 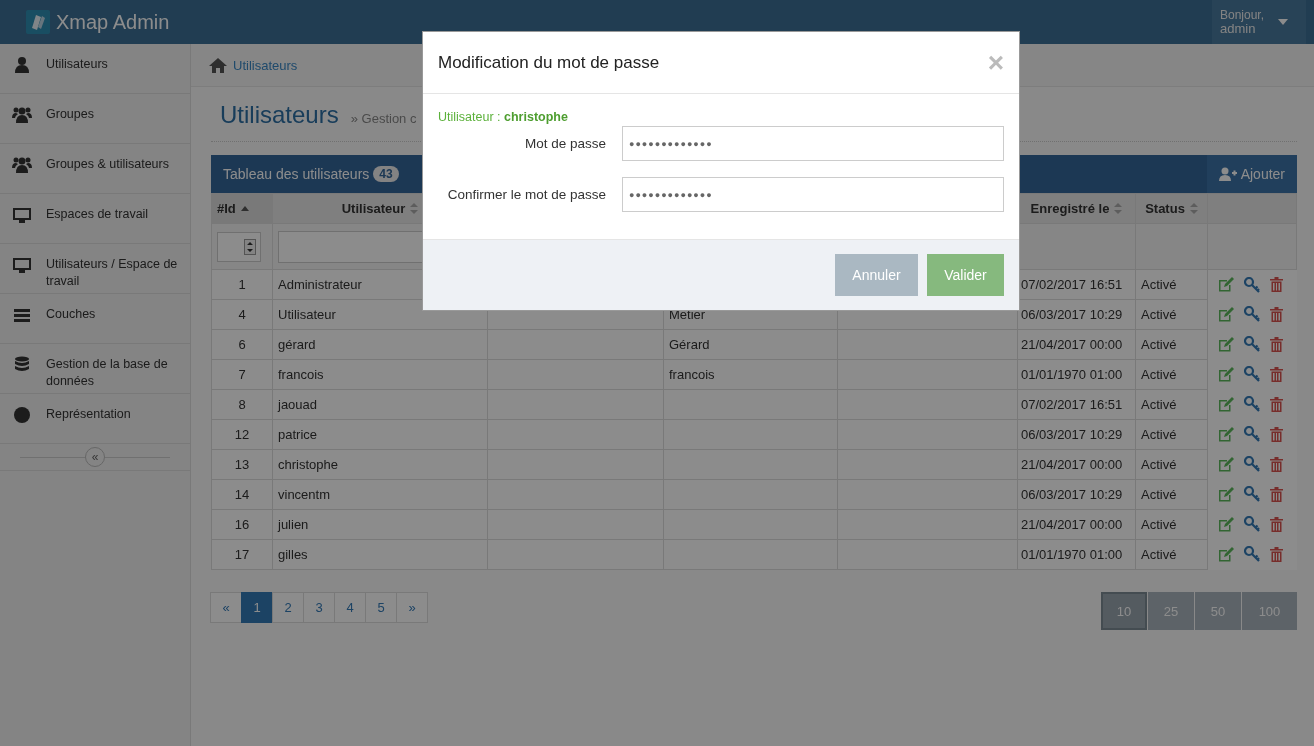 I want to click on user-value: christophe, so click(x=536, y=117).